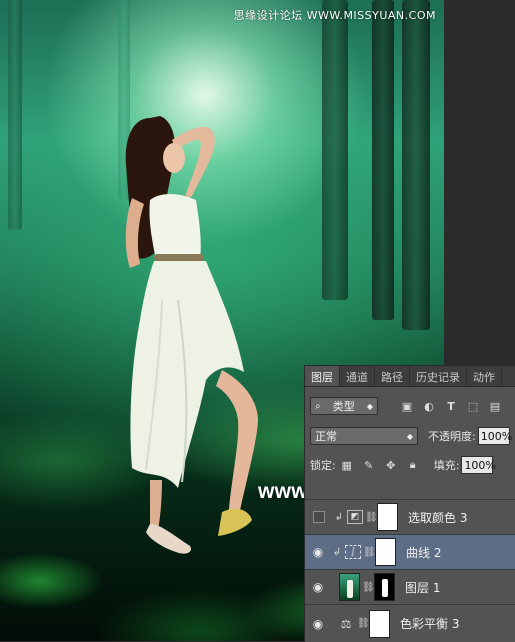 This screenshot has width=515, height=642. What do you see at coordinates (319, 517) in the screenshot?
I see `visibility-toggle-off` at bounding box center [319, 517].